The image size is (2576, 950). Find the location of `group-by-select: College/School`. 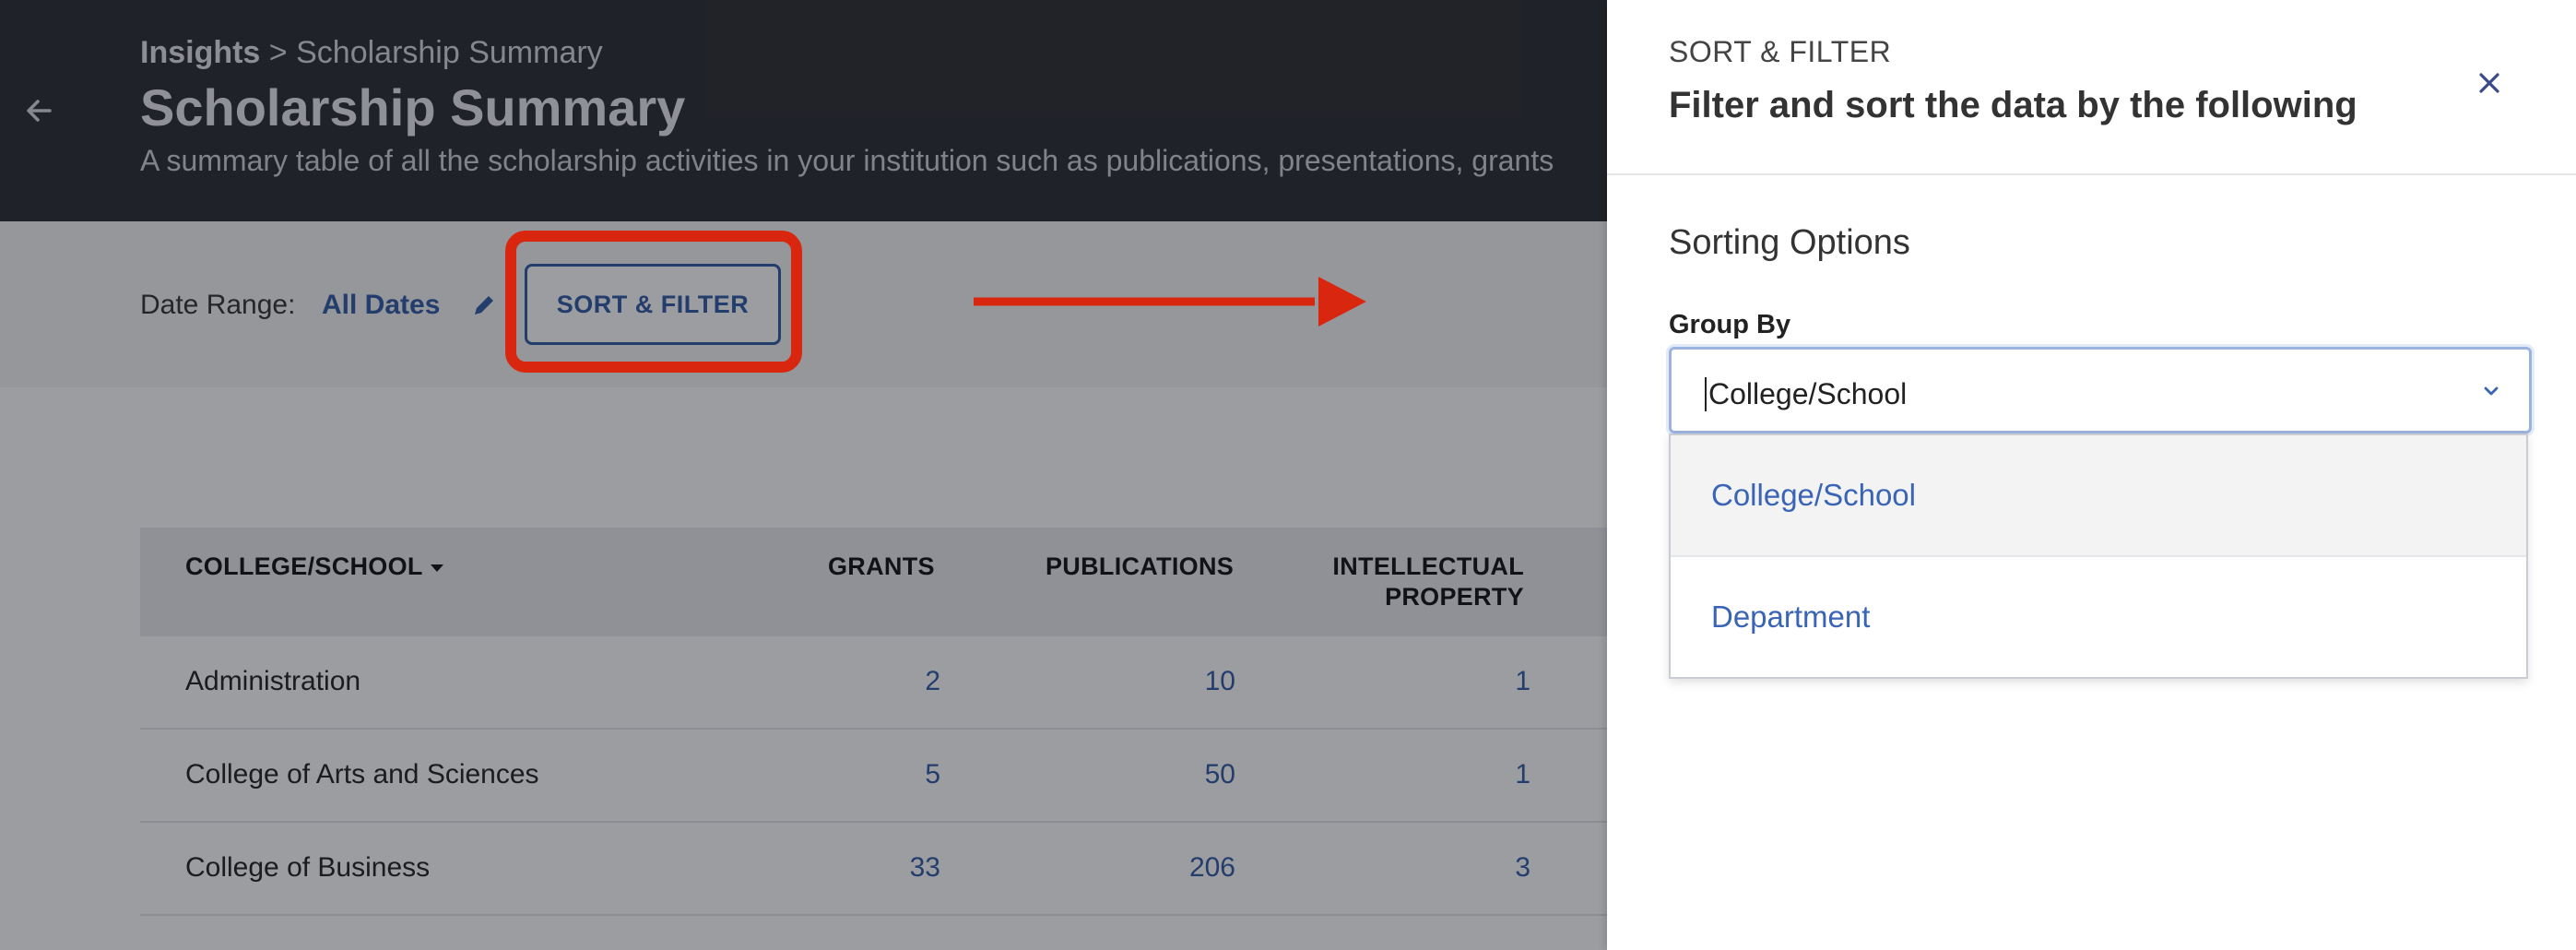

group-by-select: College/School is located at coordinates (2100, 390).